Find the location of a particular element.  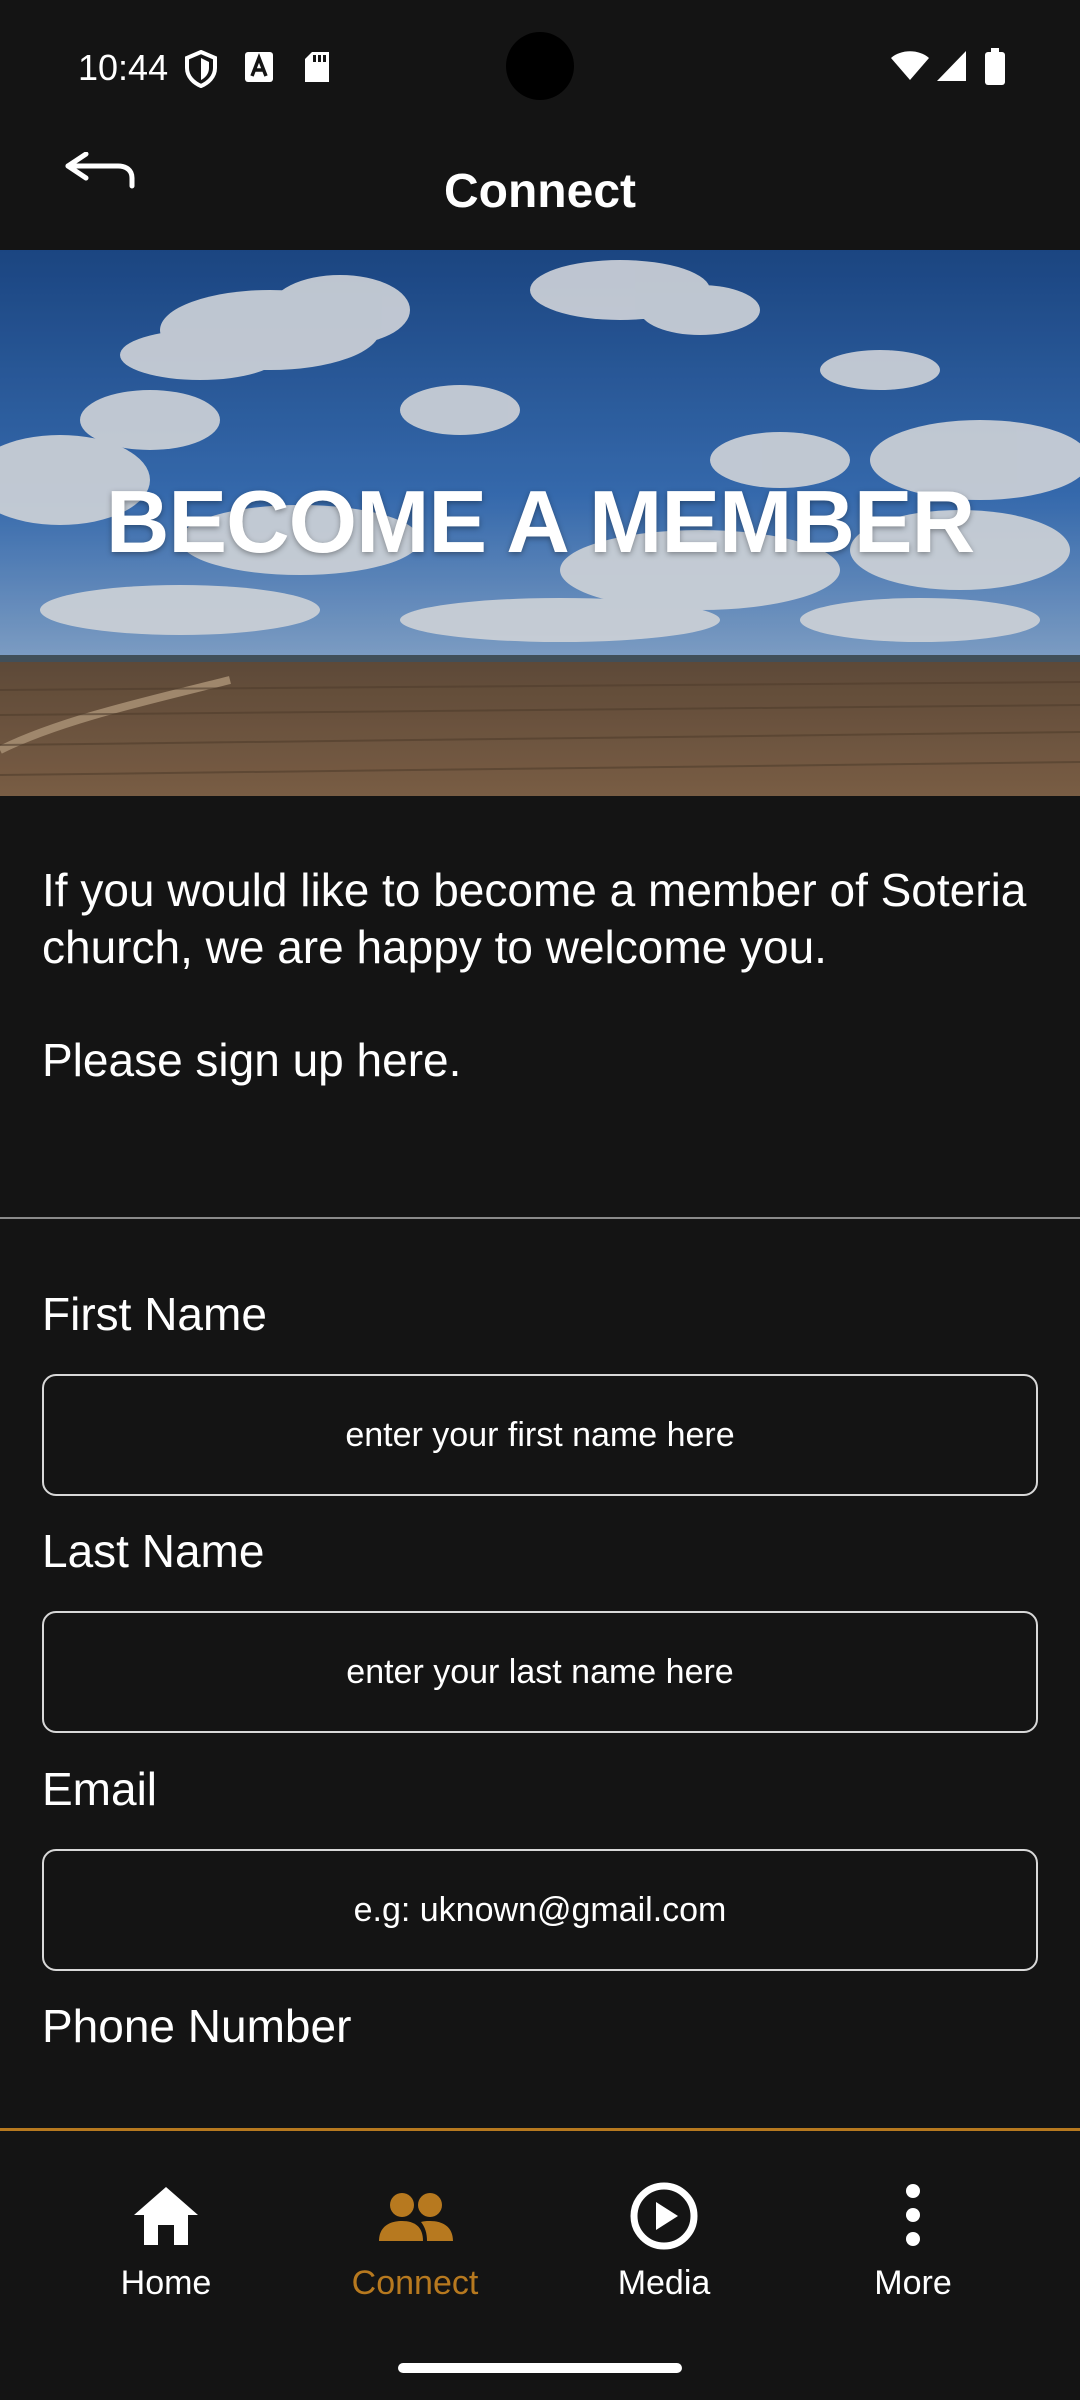

home-indicator is located at coordinates (540, 2368).